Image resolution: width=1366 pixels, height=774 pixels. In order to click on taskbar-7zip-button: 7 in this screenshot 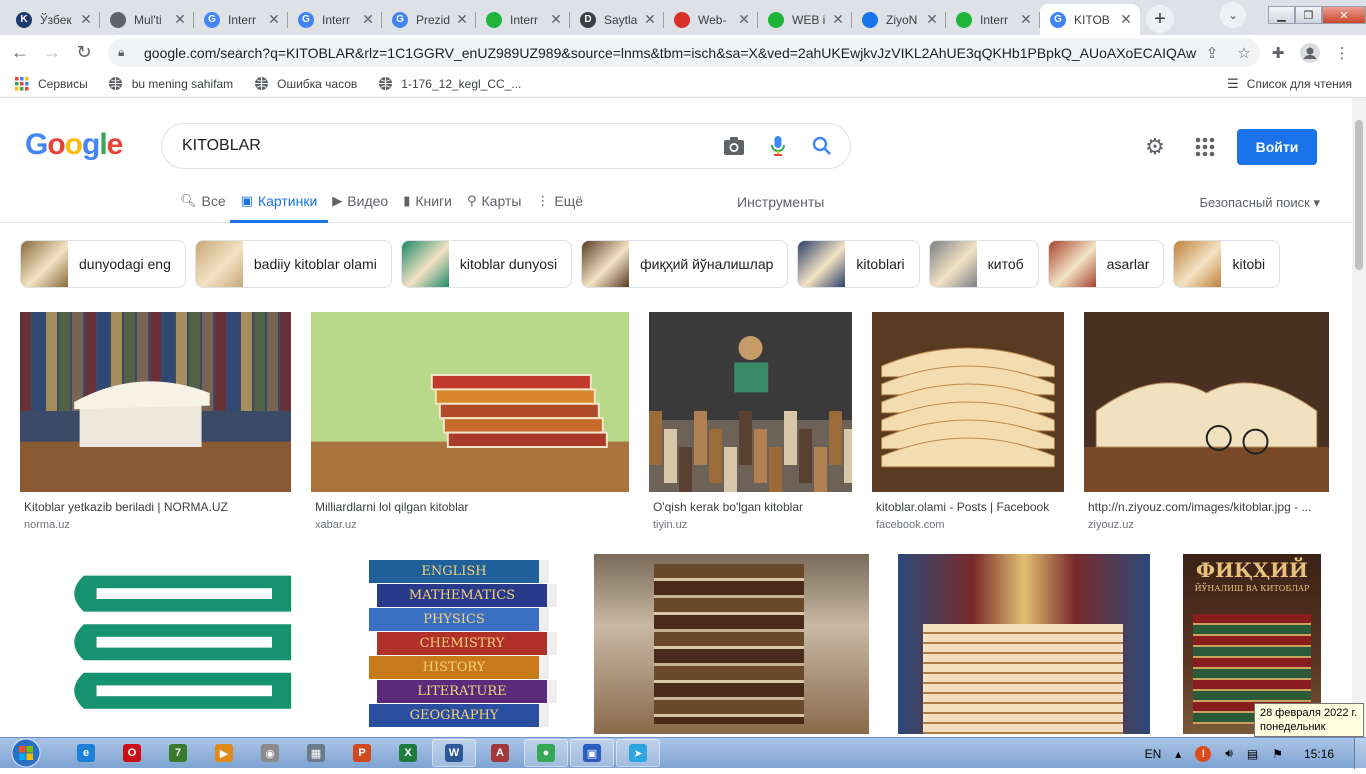, I will do `click(178, 753)`.